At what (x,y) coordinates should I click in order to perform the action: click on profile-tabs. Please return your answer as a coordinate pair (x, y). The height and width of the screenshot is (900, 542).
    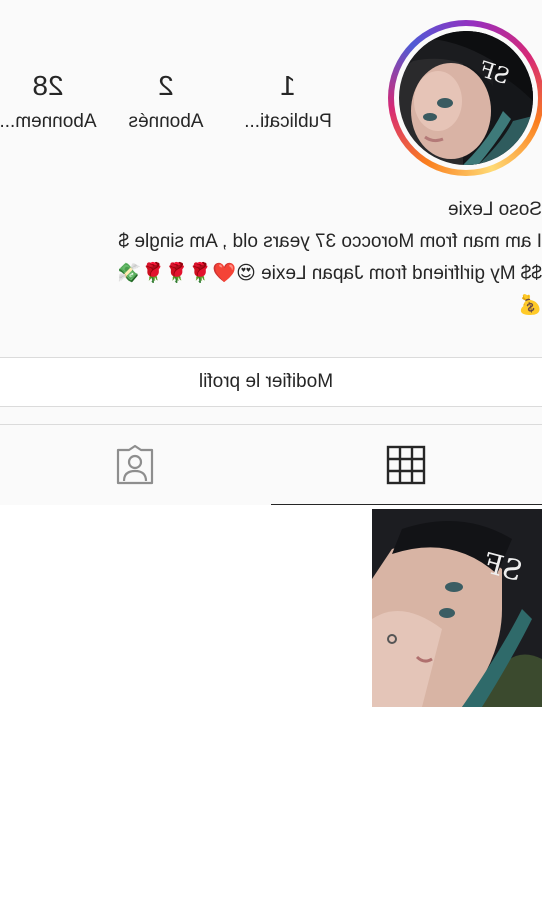
    Looking at the image, I should click on (271, 465).